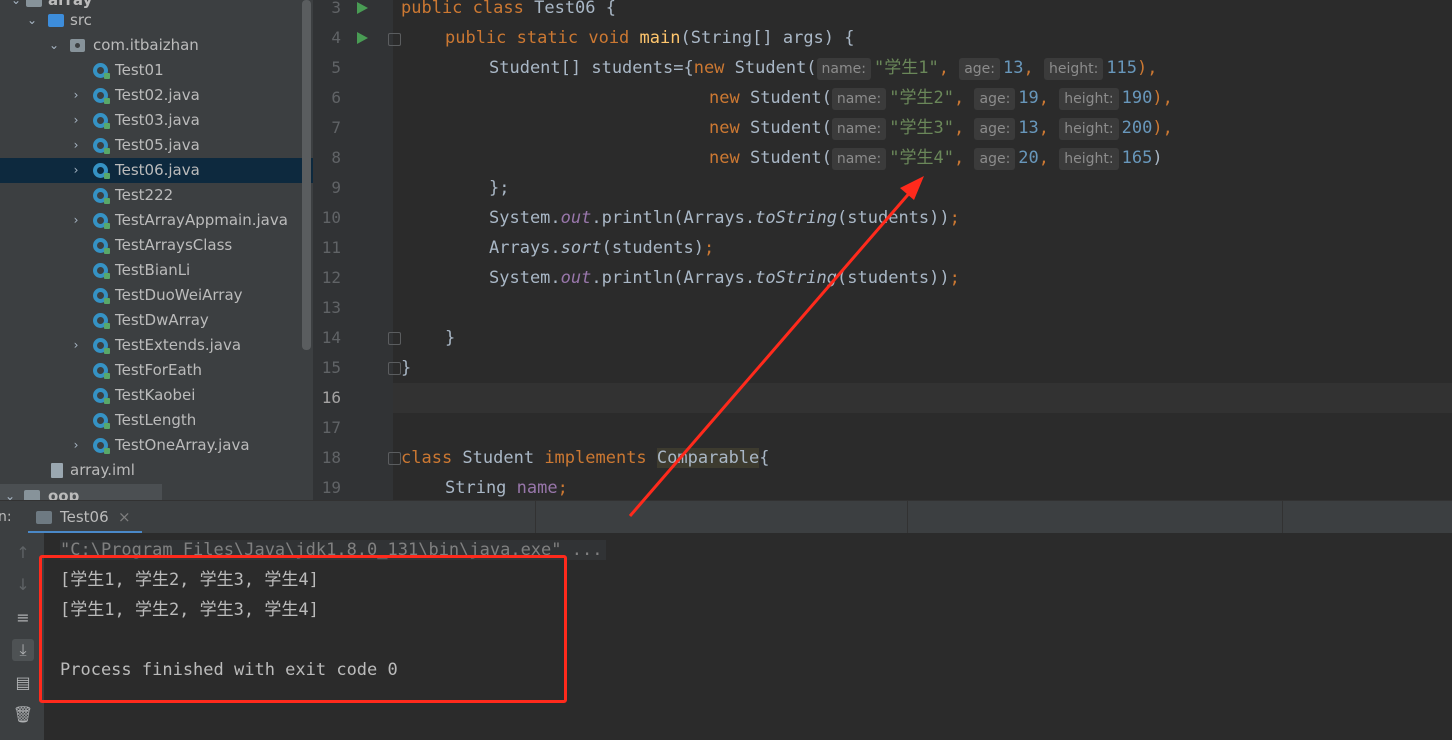  What do you see at coordinates (726, 517) in the screenshot?
I see `run-toolwindow-header: n: Test06 ×` at bounding box center [726, 517].